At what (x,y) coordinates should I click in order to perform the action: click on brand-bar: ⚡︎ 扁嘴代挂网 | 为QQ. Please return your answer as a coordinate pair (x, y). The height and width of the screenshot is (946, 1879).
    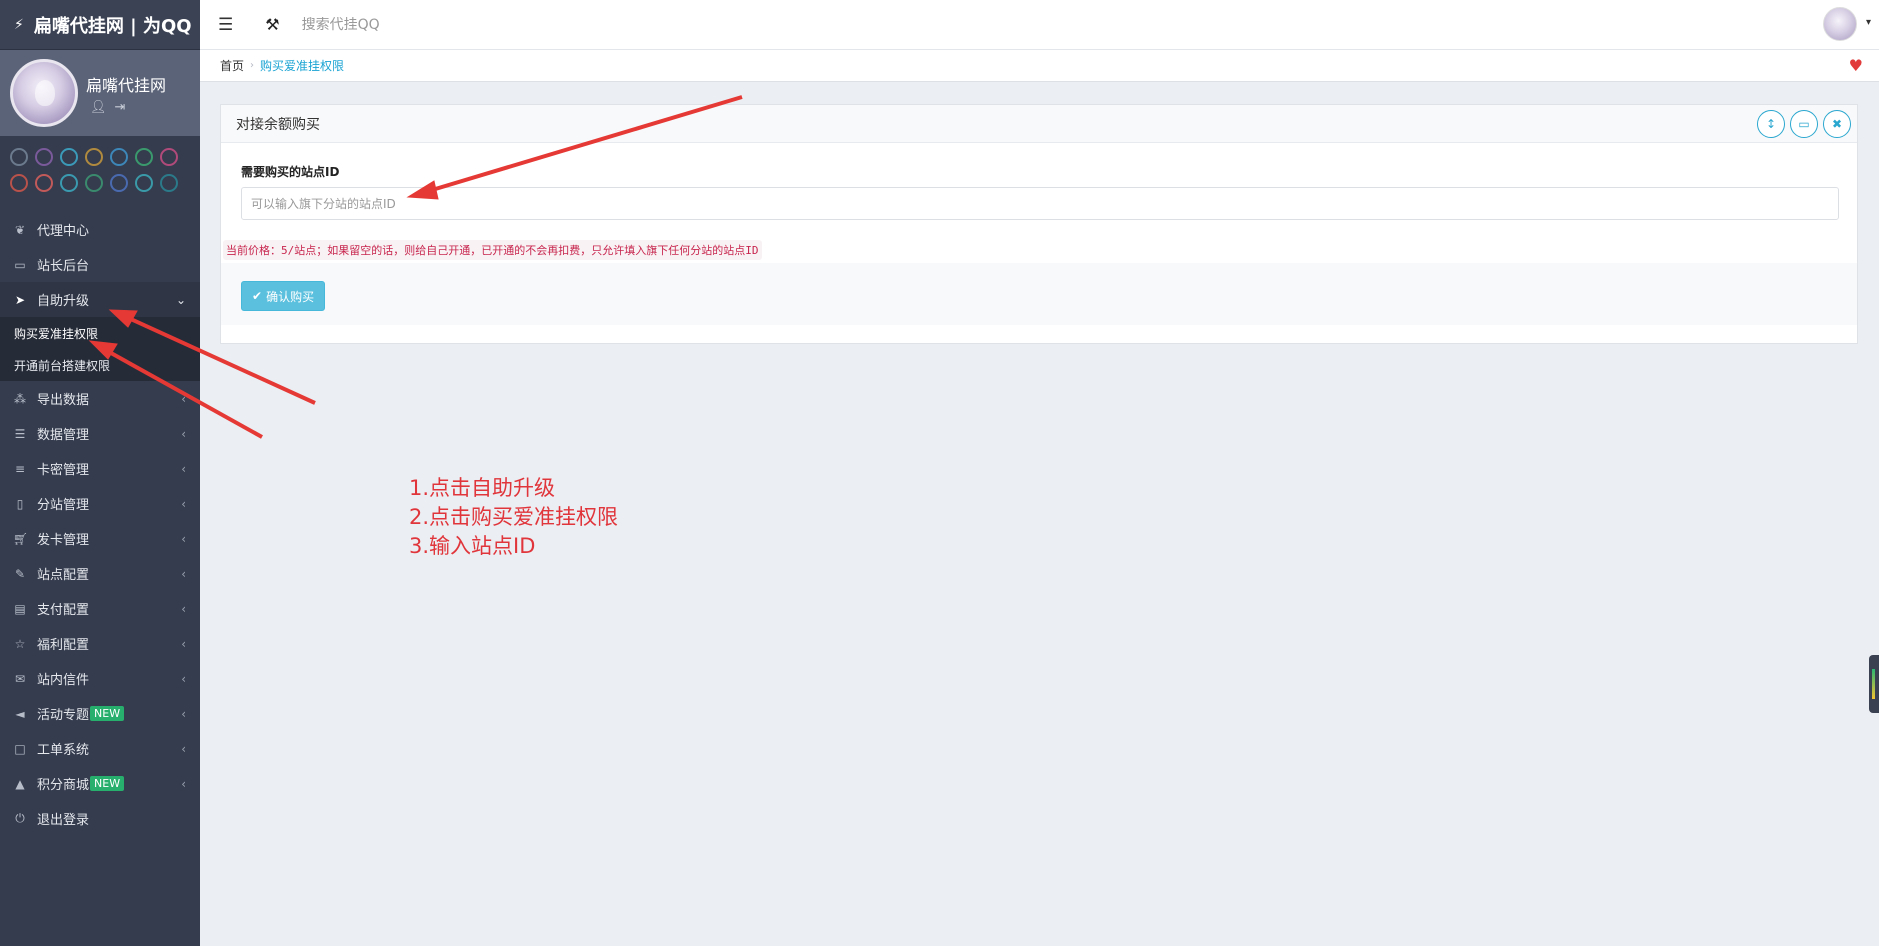
    Looking at the image, I should click on (100, 25).